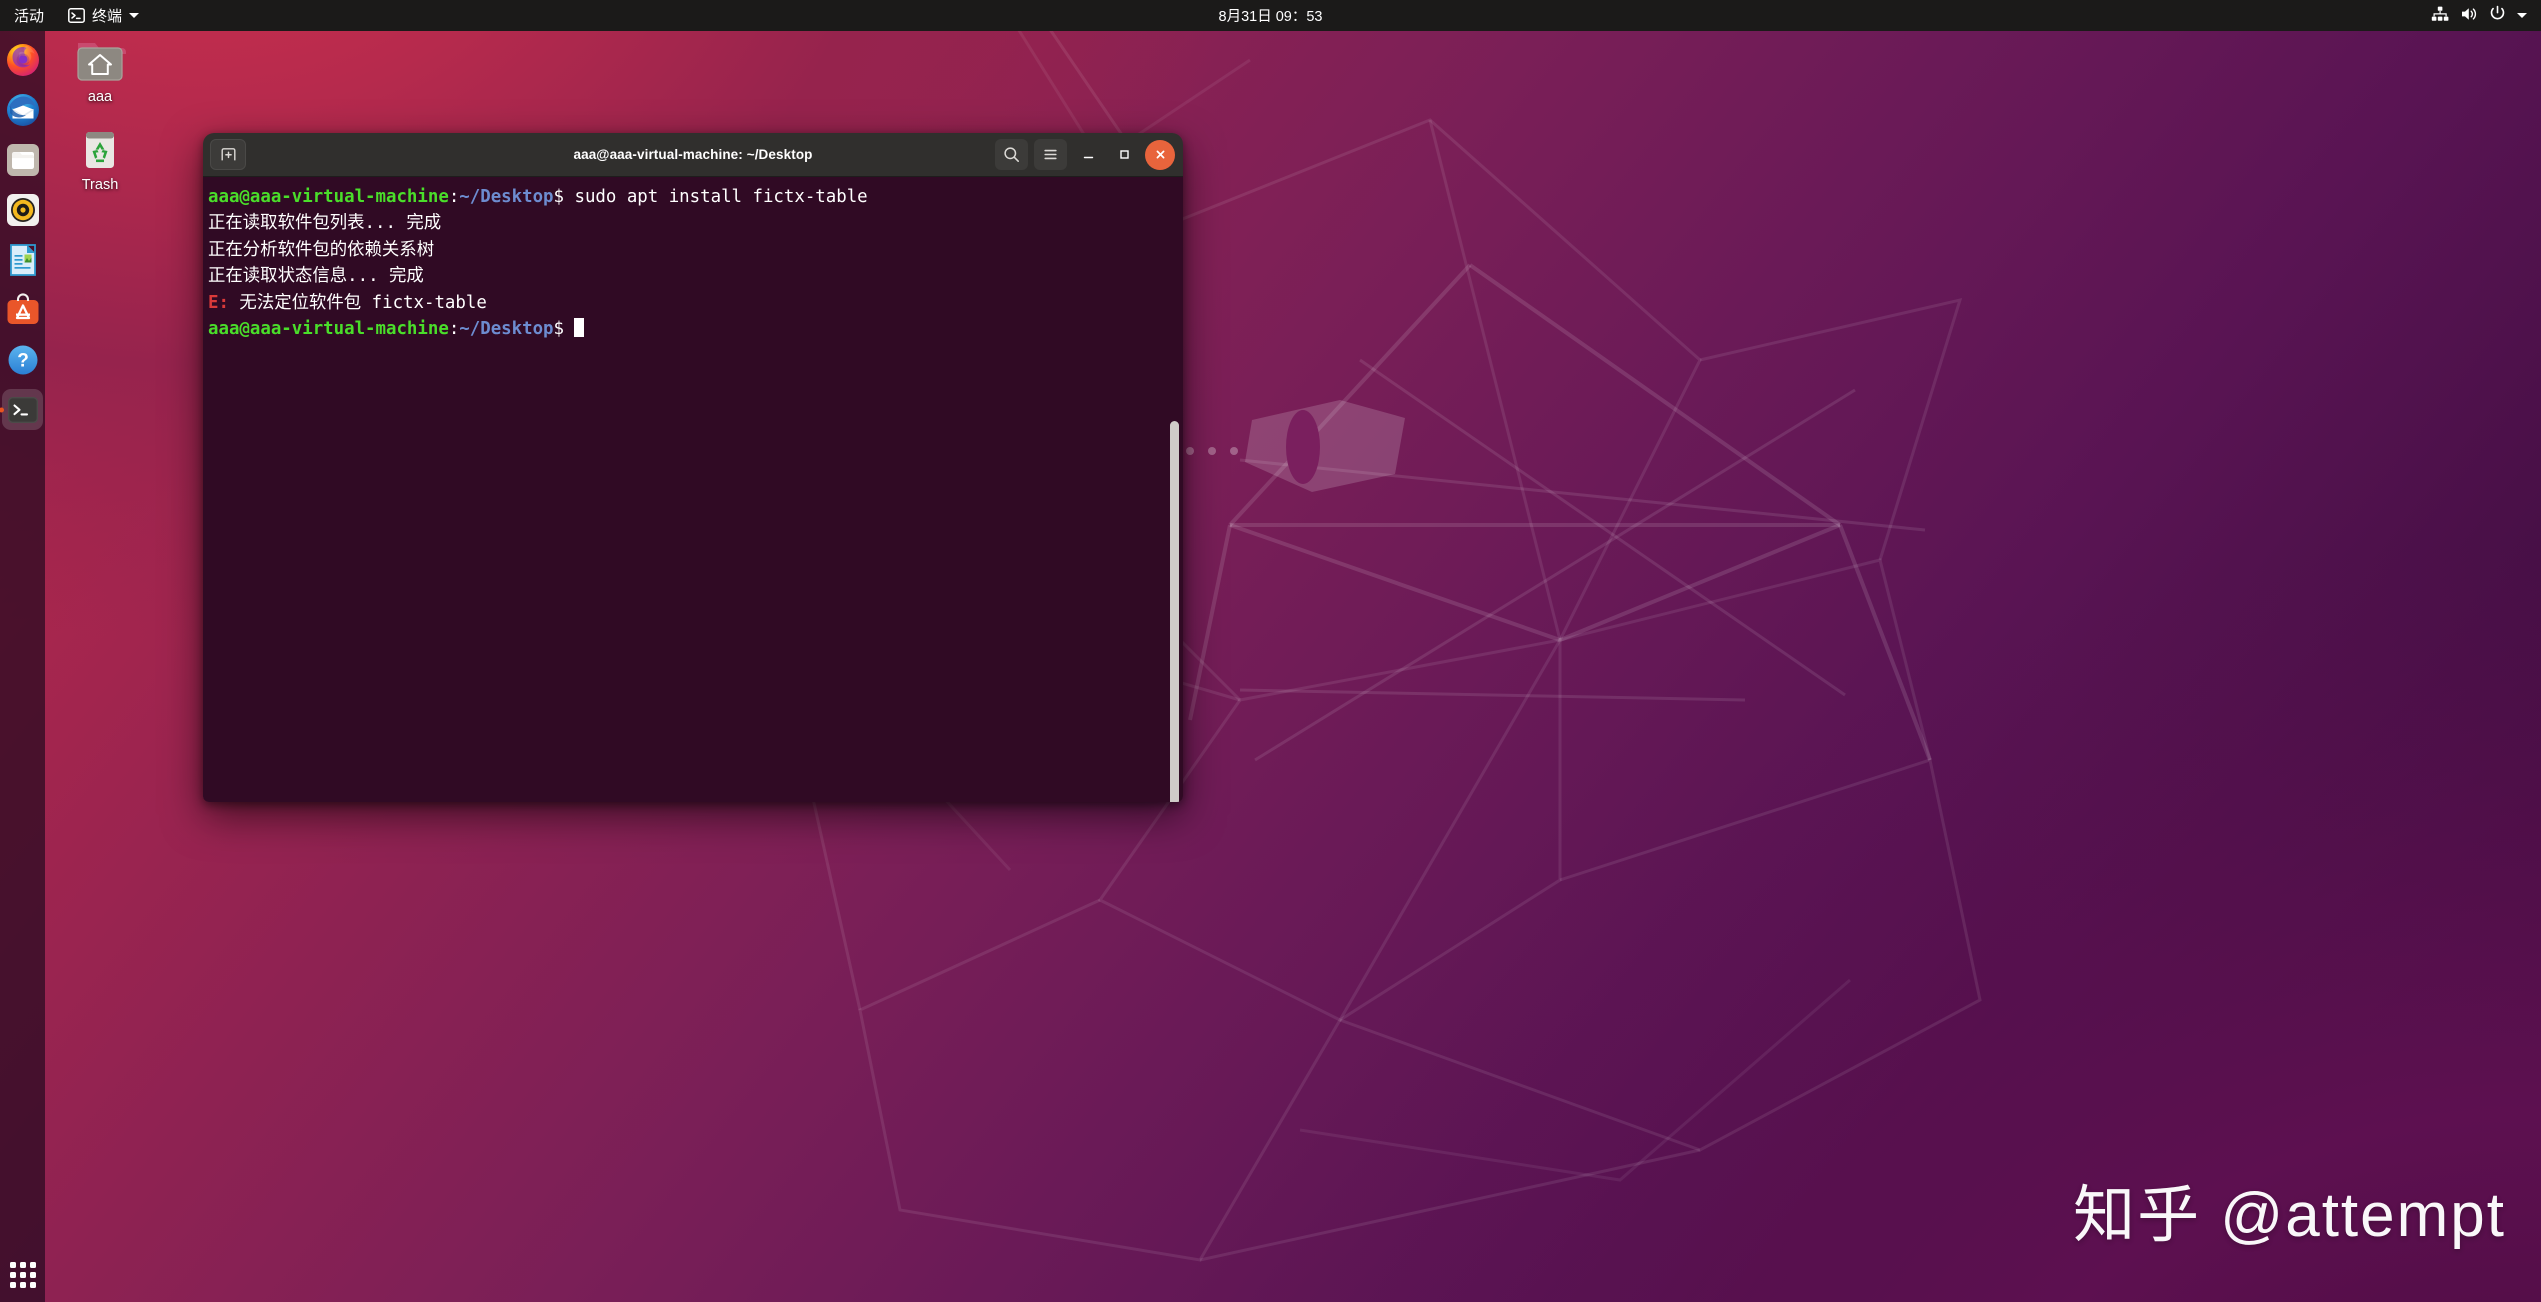  I want to click on minimize-button, so click(1088, 155).